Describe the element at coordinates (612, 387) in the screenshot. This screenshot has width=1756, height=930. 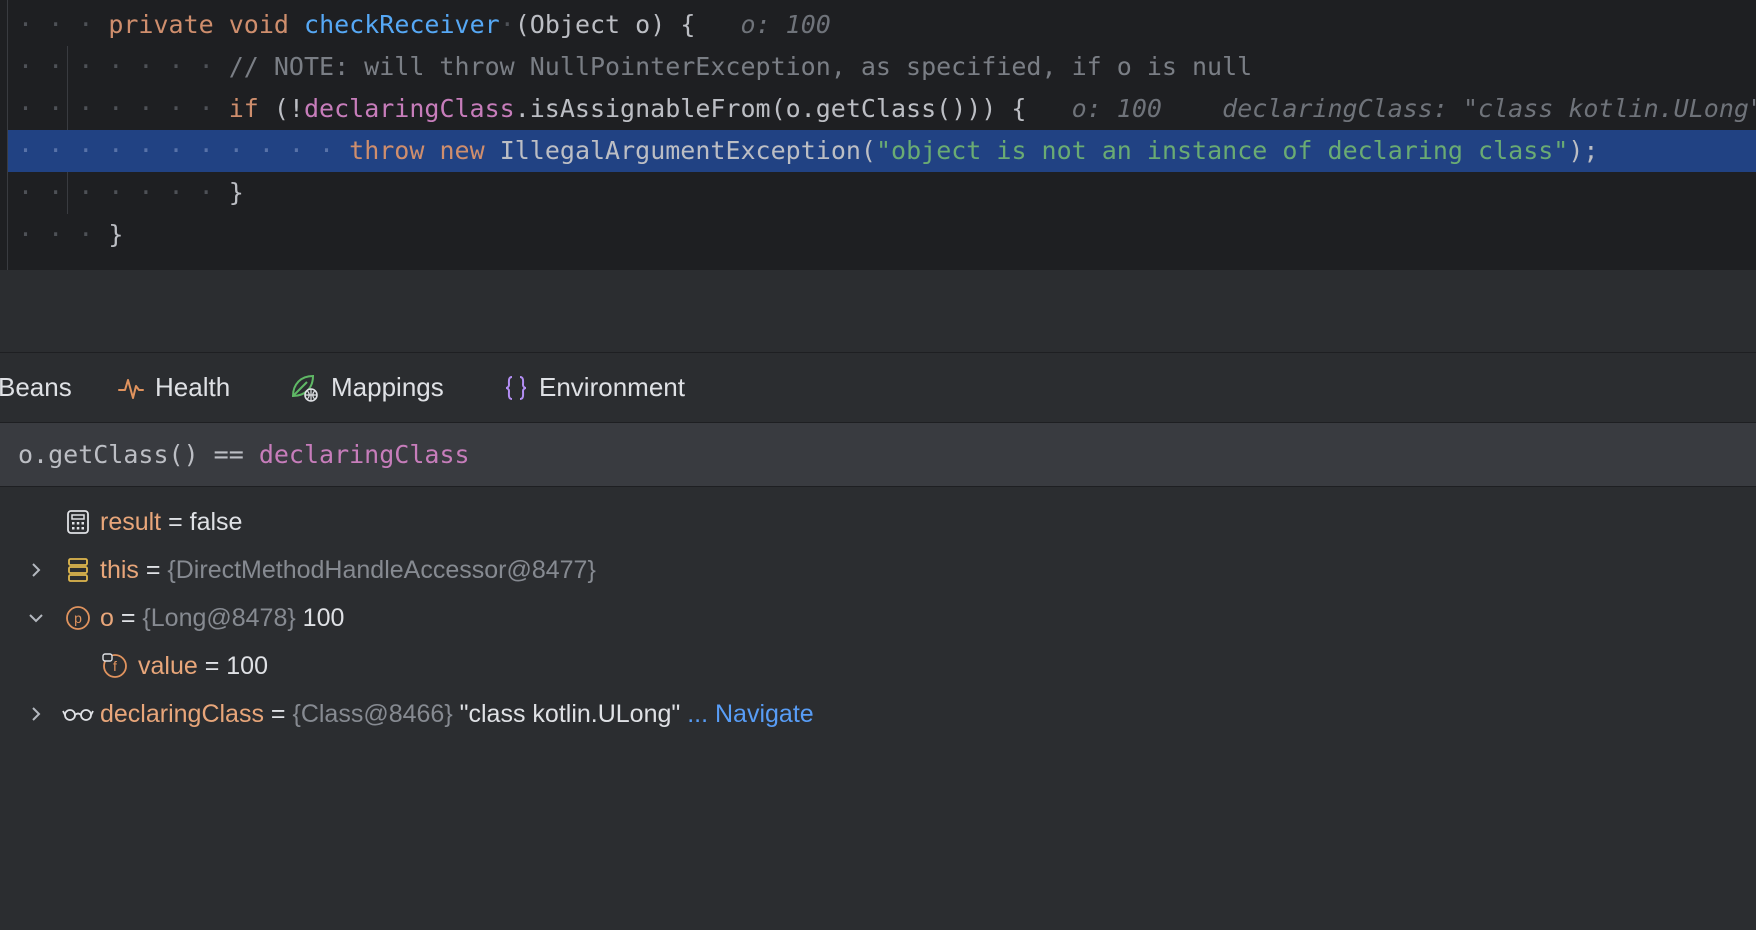
I see `tab-label: Environment` at that location.